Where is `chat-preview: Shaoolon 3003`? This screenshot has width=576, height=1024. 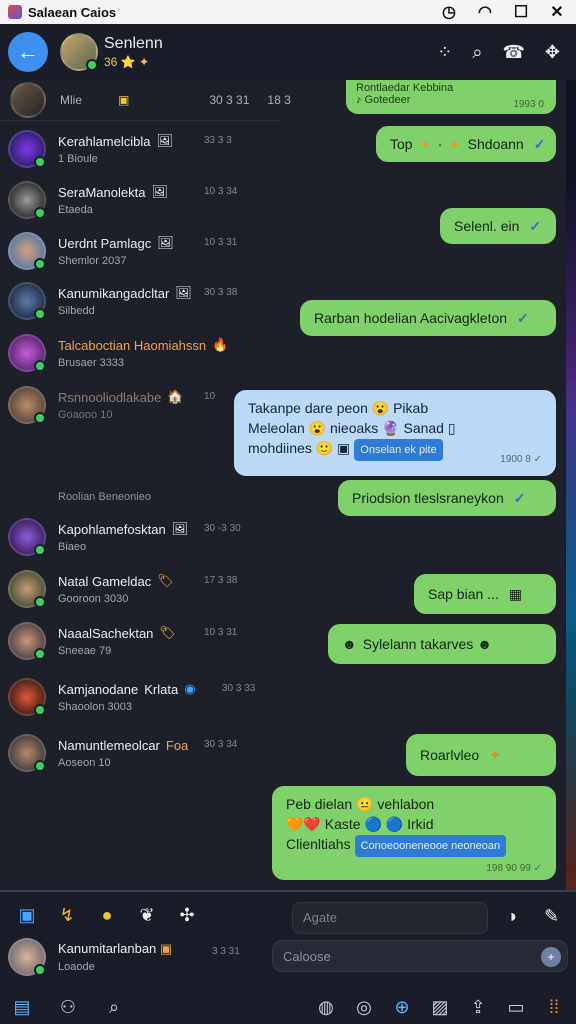
chat-preview: Shaoolon 3003 is located at coordinates (95, 707).